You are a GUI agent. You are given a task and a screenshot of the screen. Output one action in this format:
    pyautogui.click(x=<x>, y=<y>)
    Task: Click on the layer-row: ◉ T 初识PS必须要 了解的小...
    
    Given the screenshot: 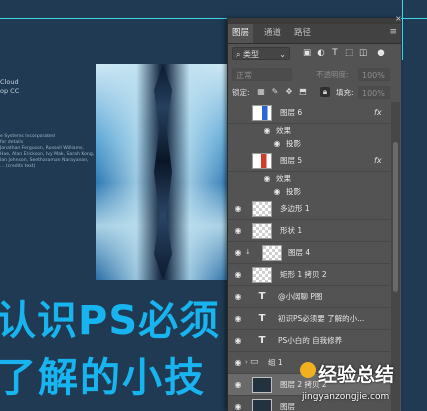 What is the action you would take?
    pyautogui.click(x=309, y=319)
    